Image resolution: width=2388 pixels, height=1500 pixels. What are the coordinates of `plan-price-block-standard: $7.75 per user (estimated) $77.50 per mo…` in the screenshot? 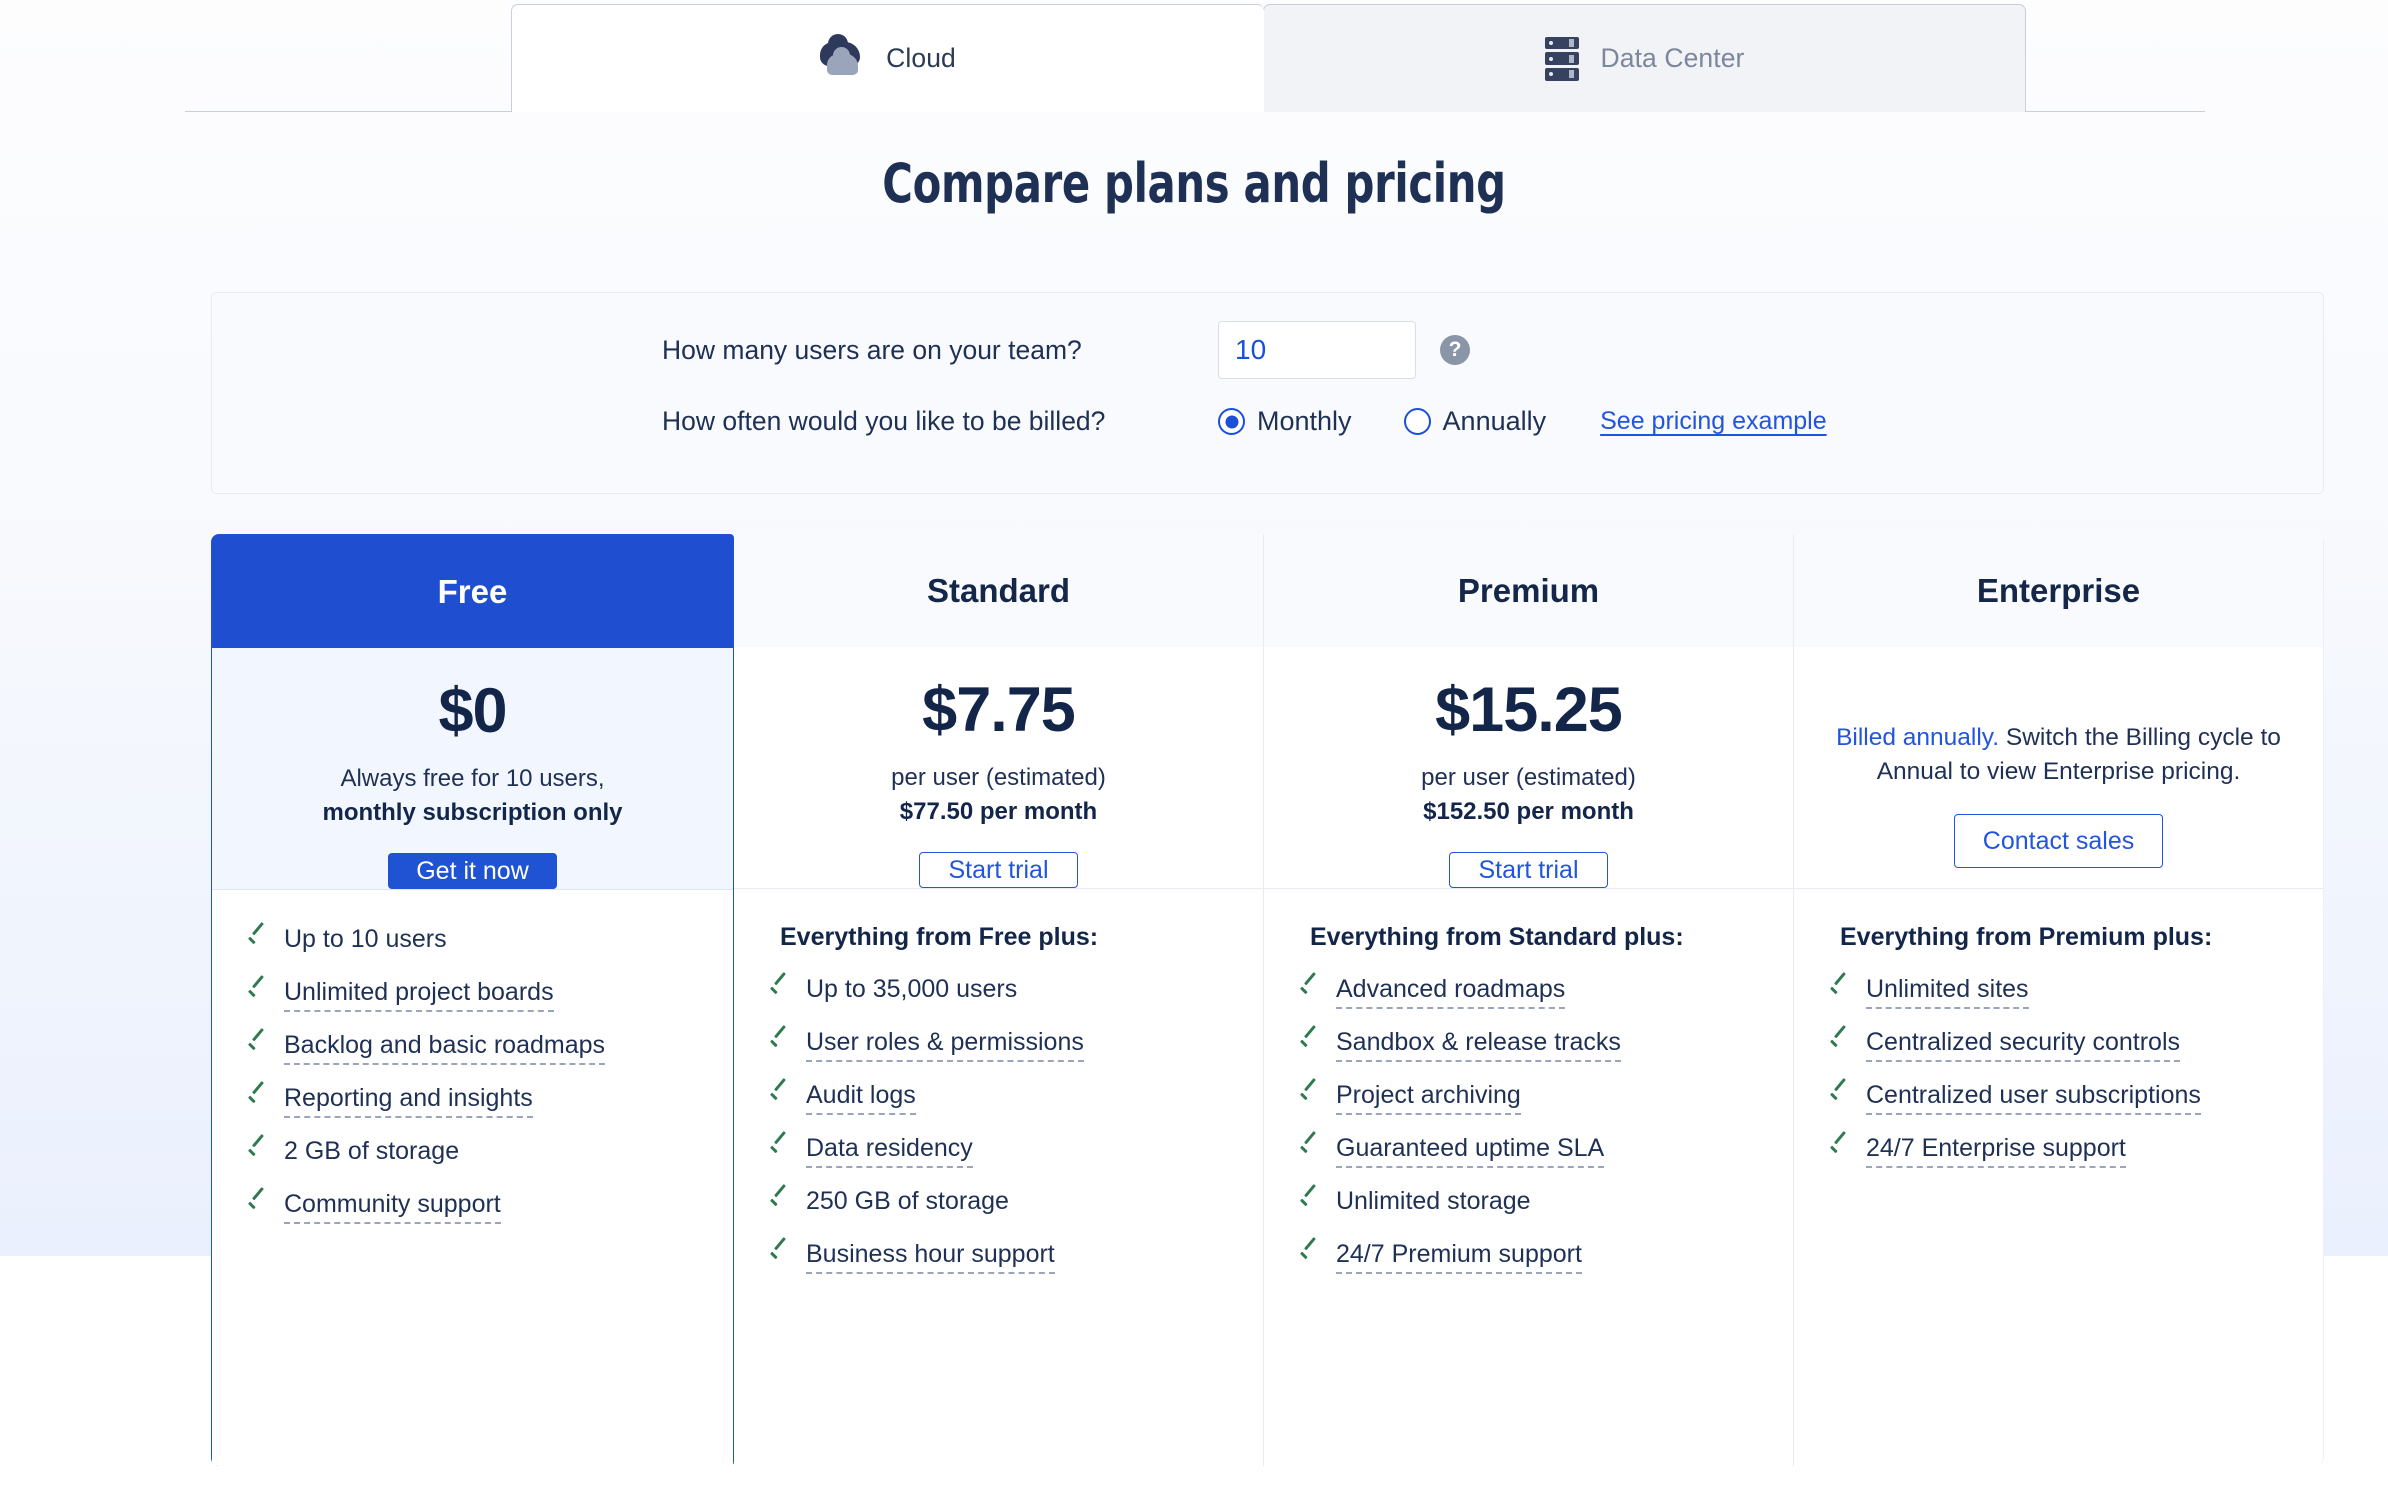 It's located at (998, 767).